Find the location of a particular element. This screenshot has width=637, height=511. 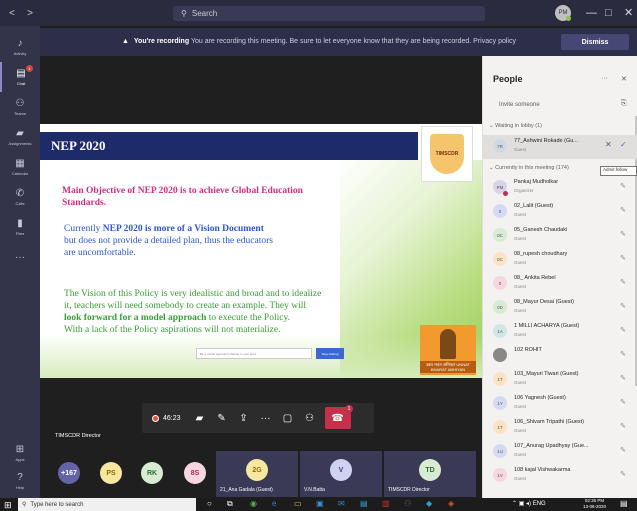

system-tray: ⌃ ▣ ◂) ENG is located at coordinates (529, 503).